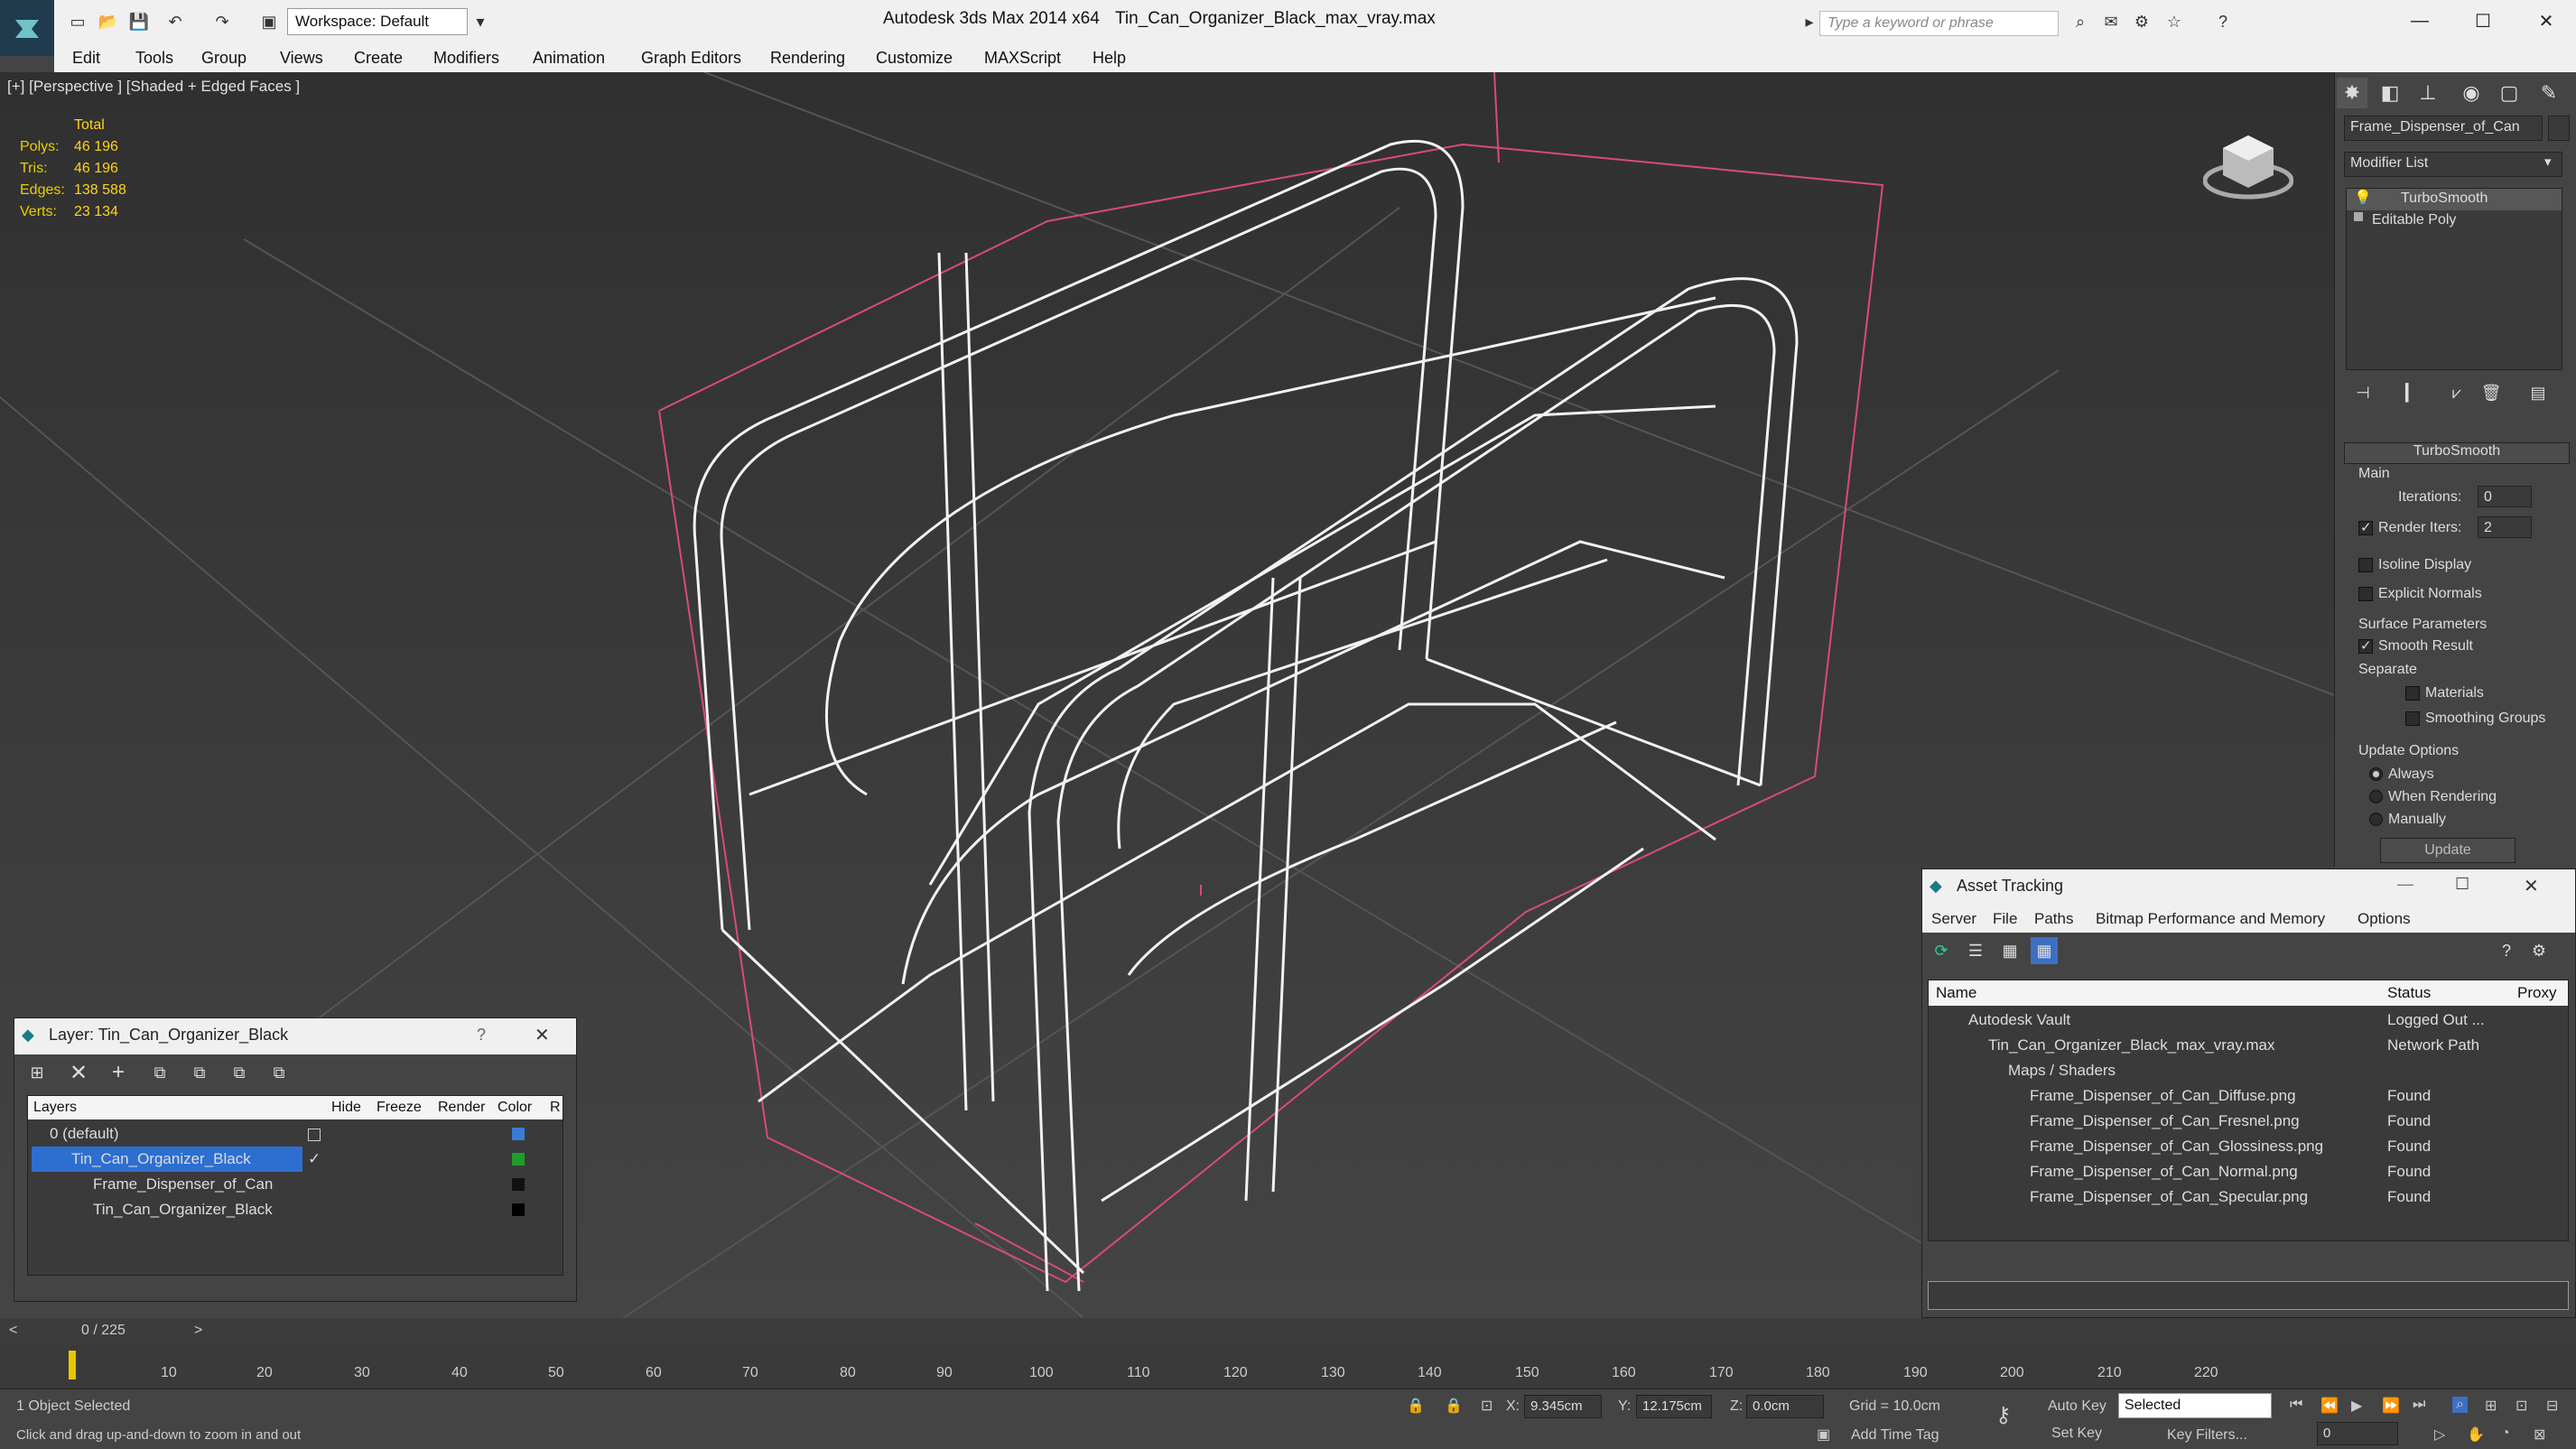  I want to click on menu-create: Create, so click(378, 58).